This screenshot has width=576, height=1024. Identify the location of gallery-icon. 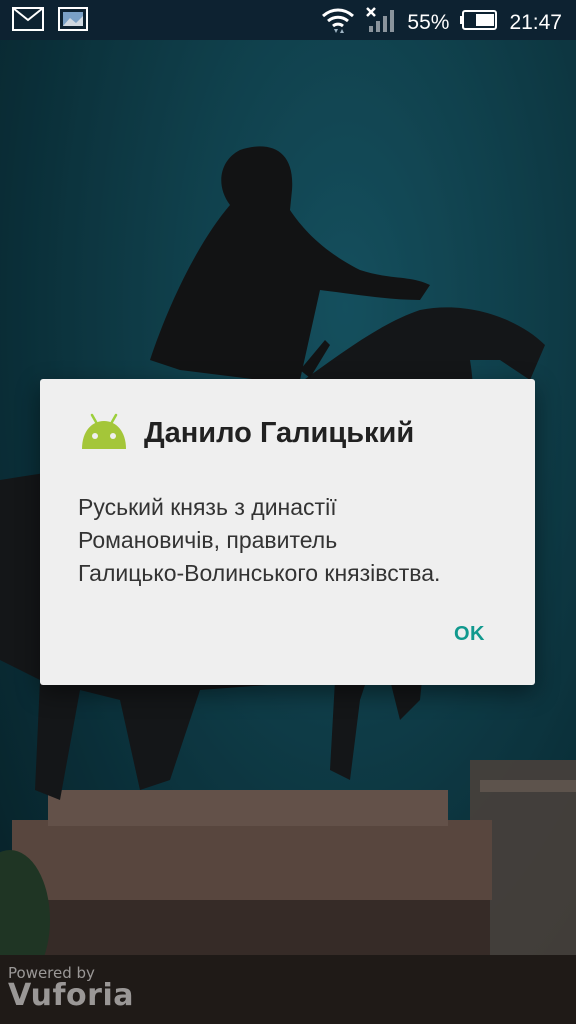
(73, 21).